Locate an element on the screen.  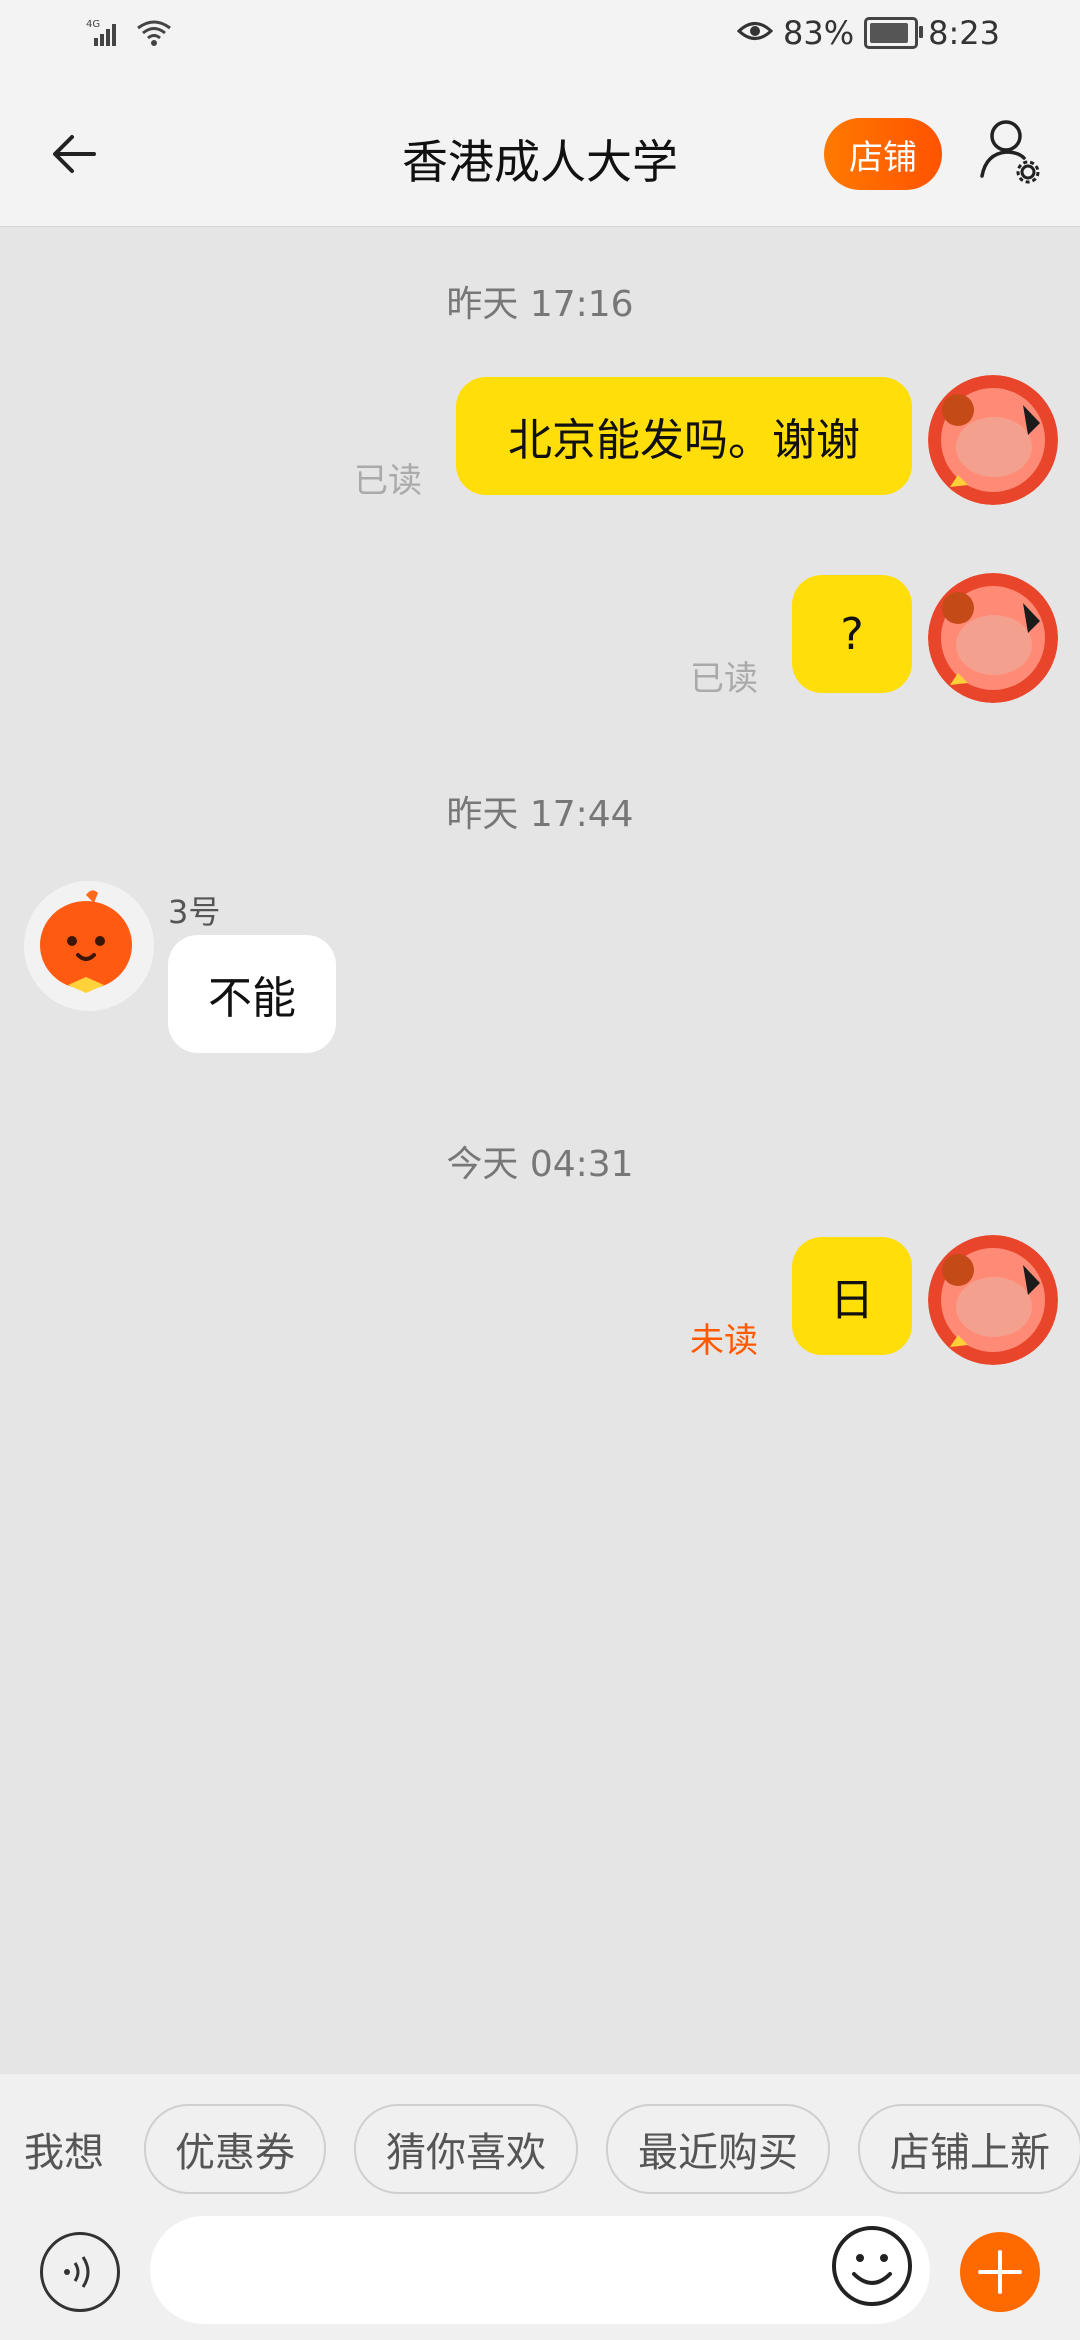
received-message-bubble: 不能 is located at coordinates (252, 994).